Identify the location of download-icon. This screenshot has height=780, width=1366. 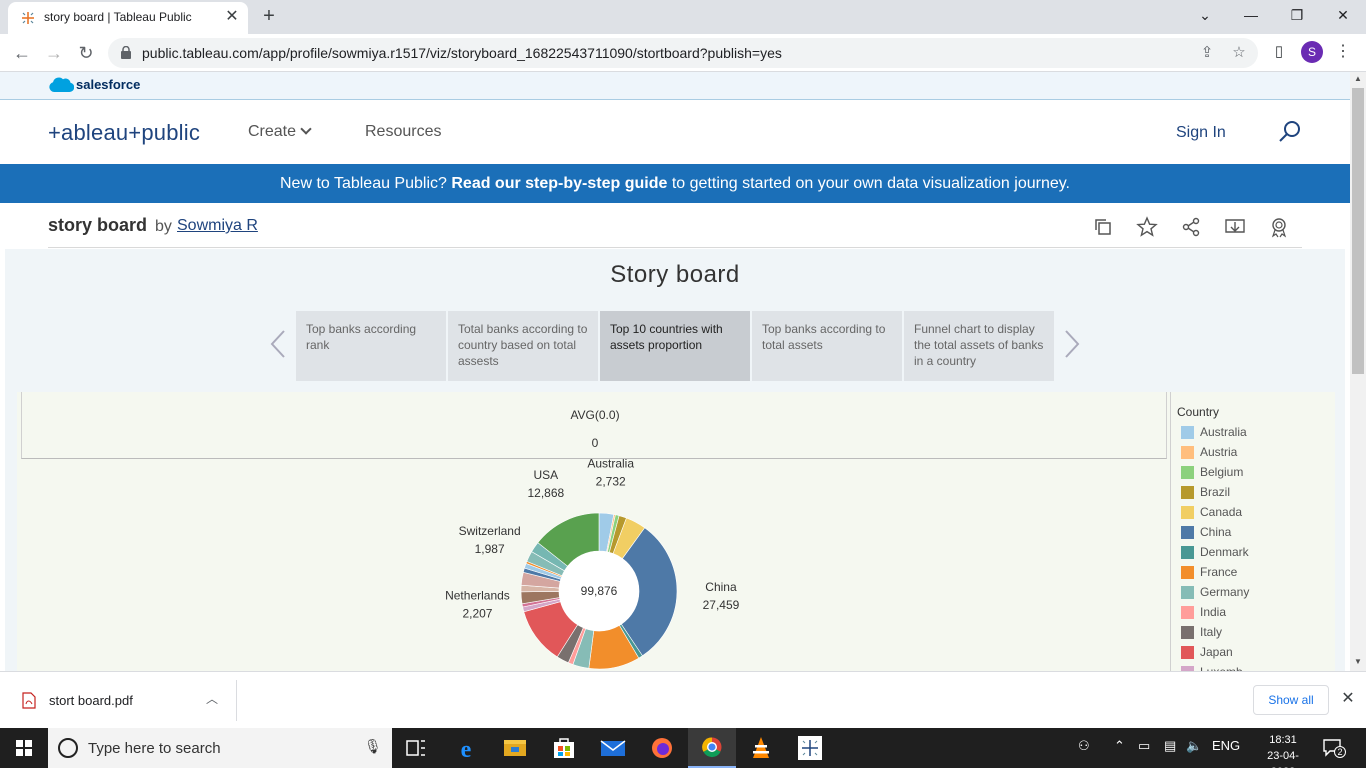
(1235, 227).